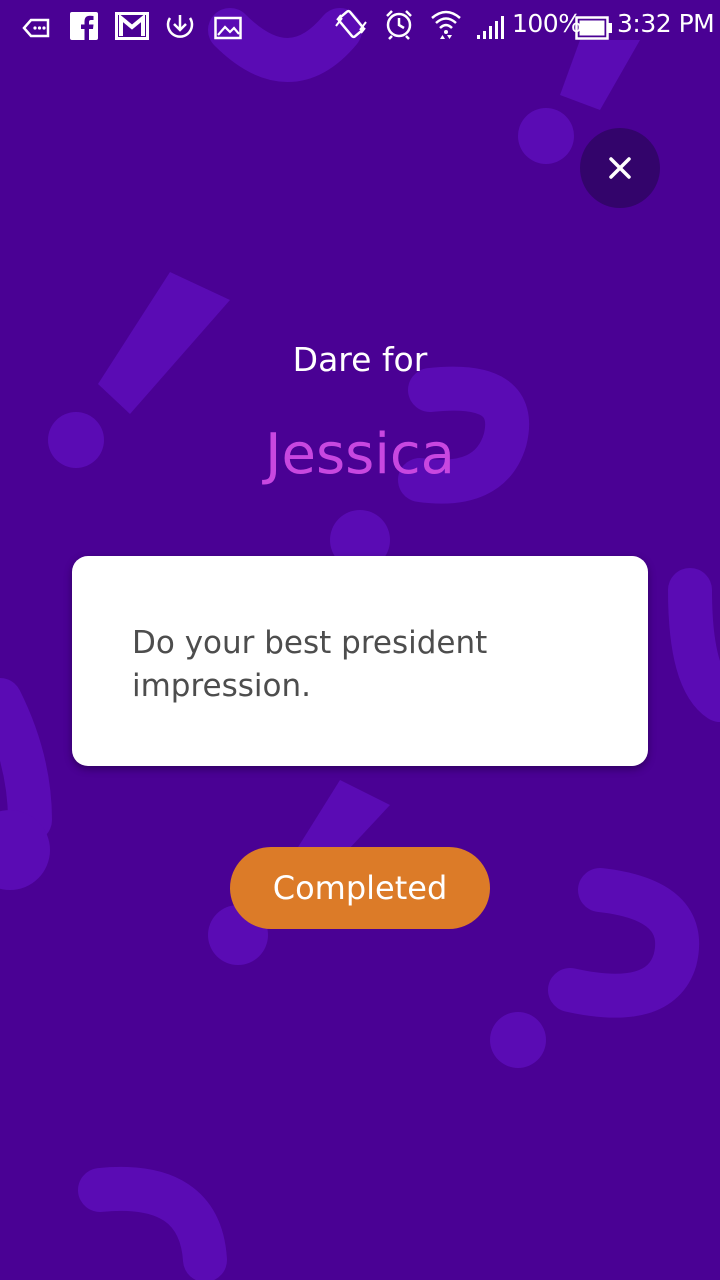 The height and width of the screenshot is (1280, 720). What do you see at coordinates (36, 28) in the screenshot?
I see `message-icon` at bounding box center [36, 28].